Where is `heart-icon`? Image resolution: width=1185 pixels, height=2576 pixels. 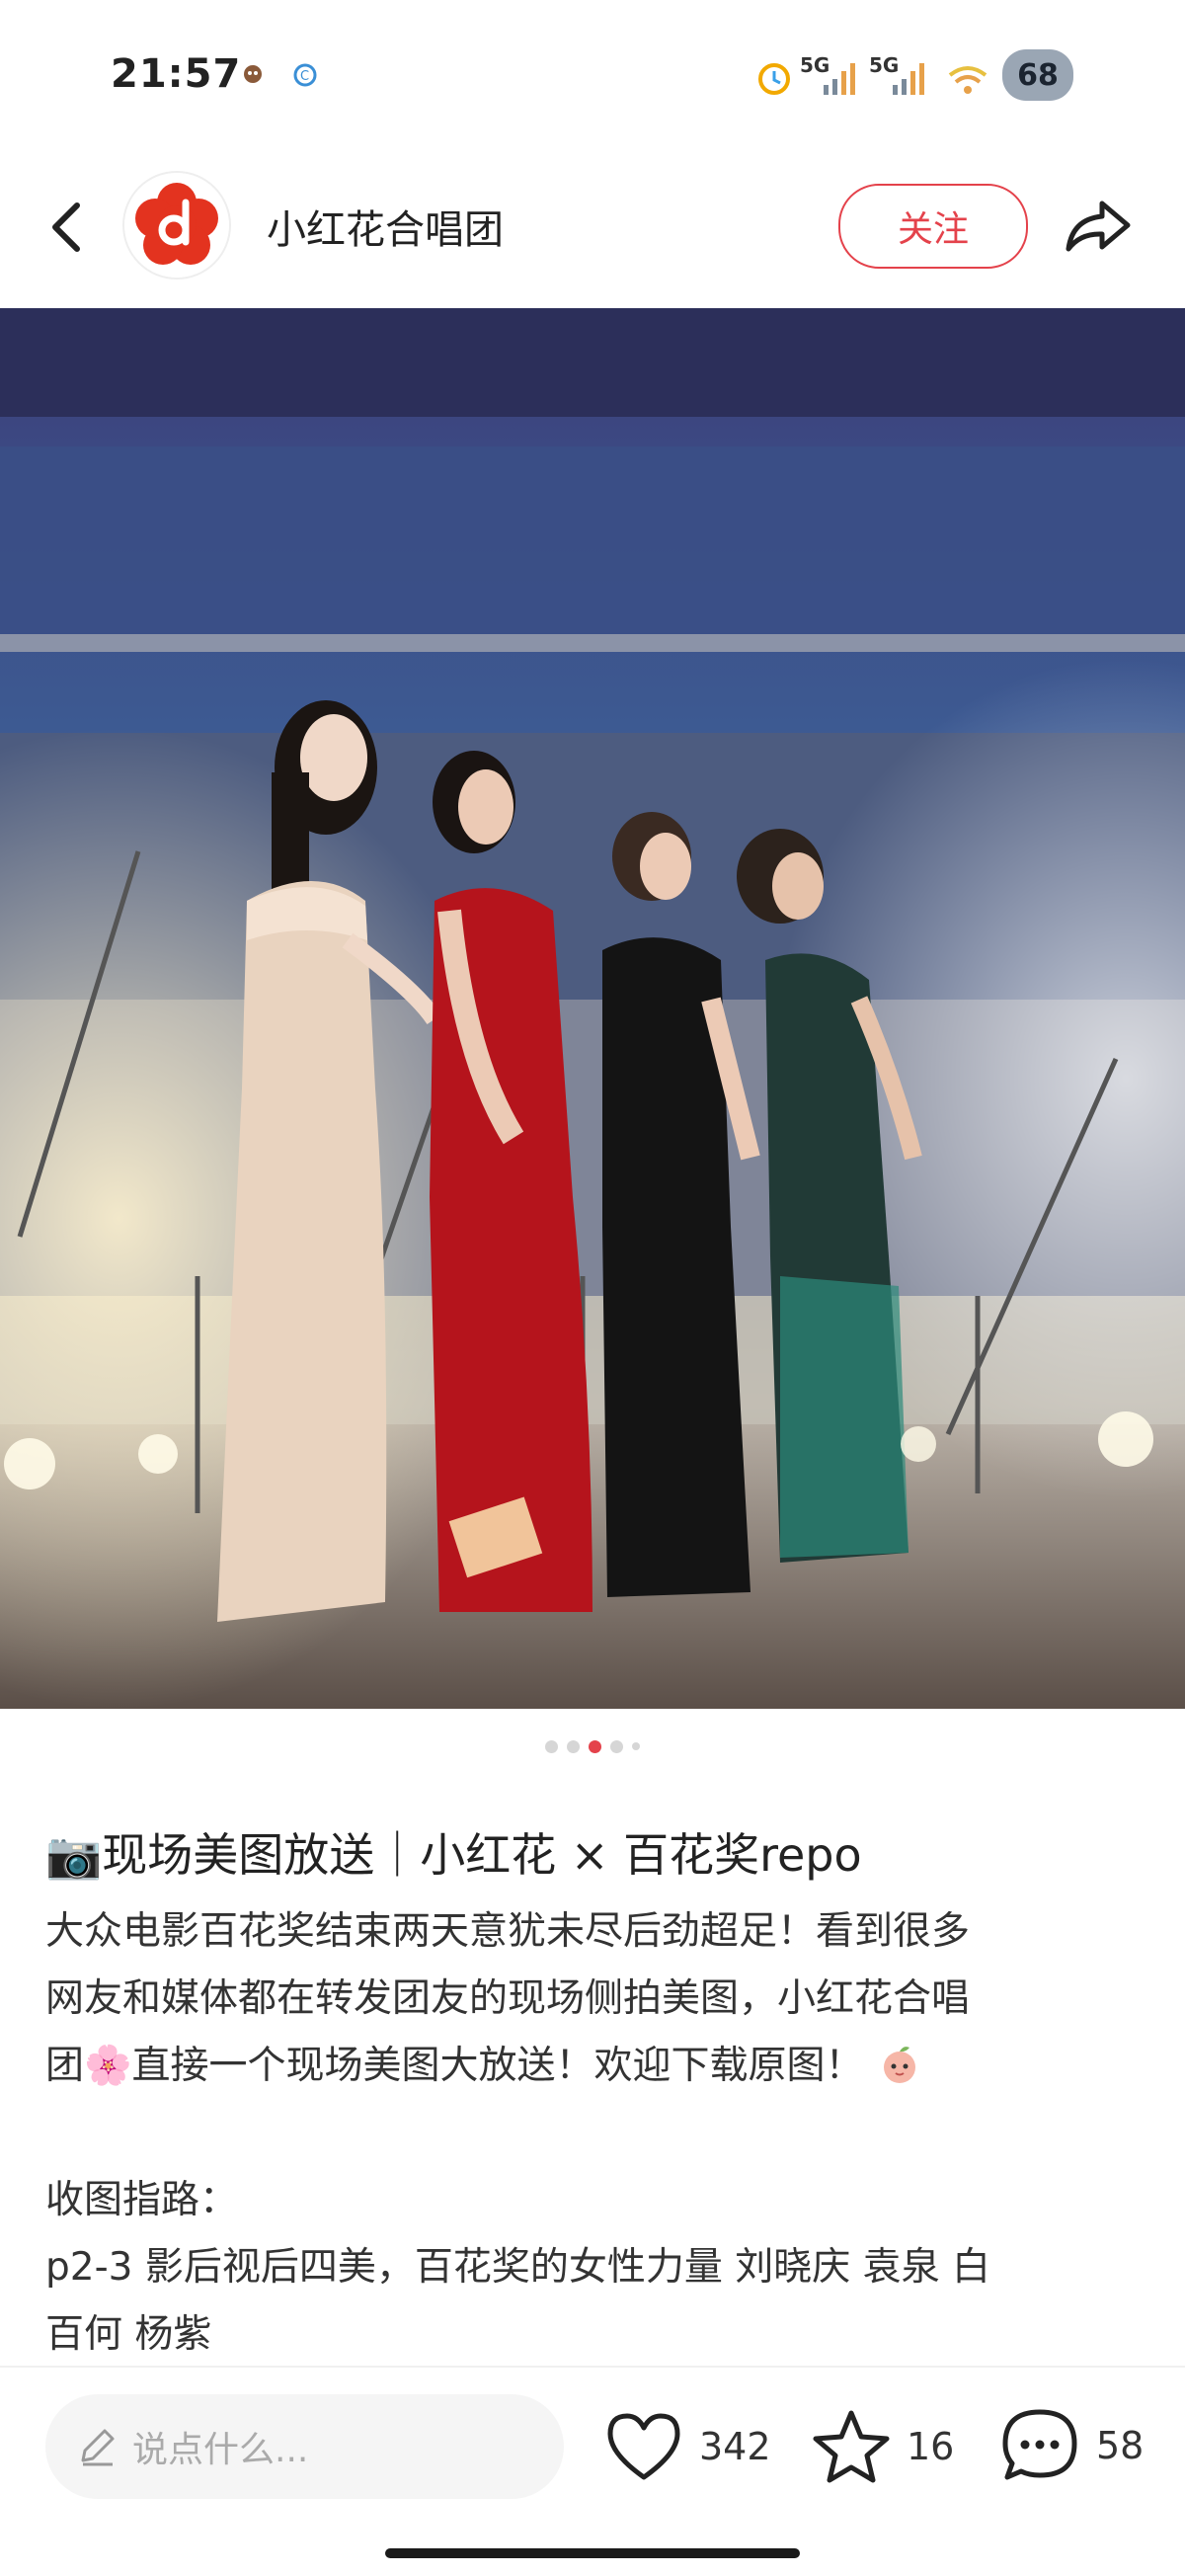
heart-icon is located at coordinates (644, 2446).